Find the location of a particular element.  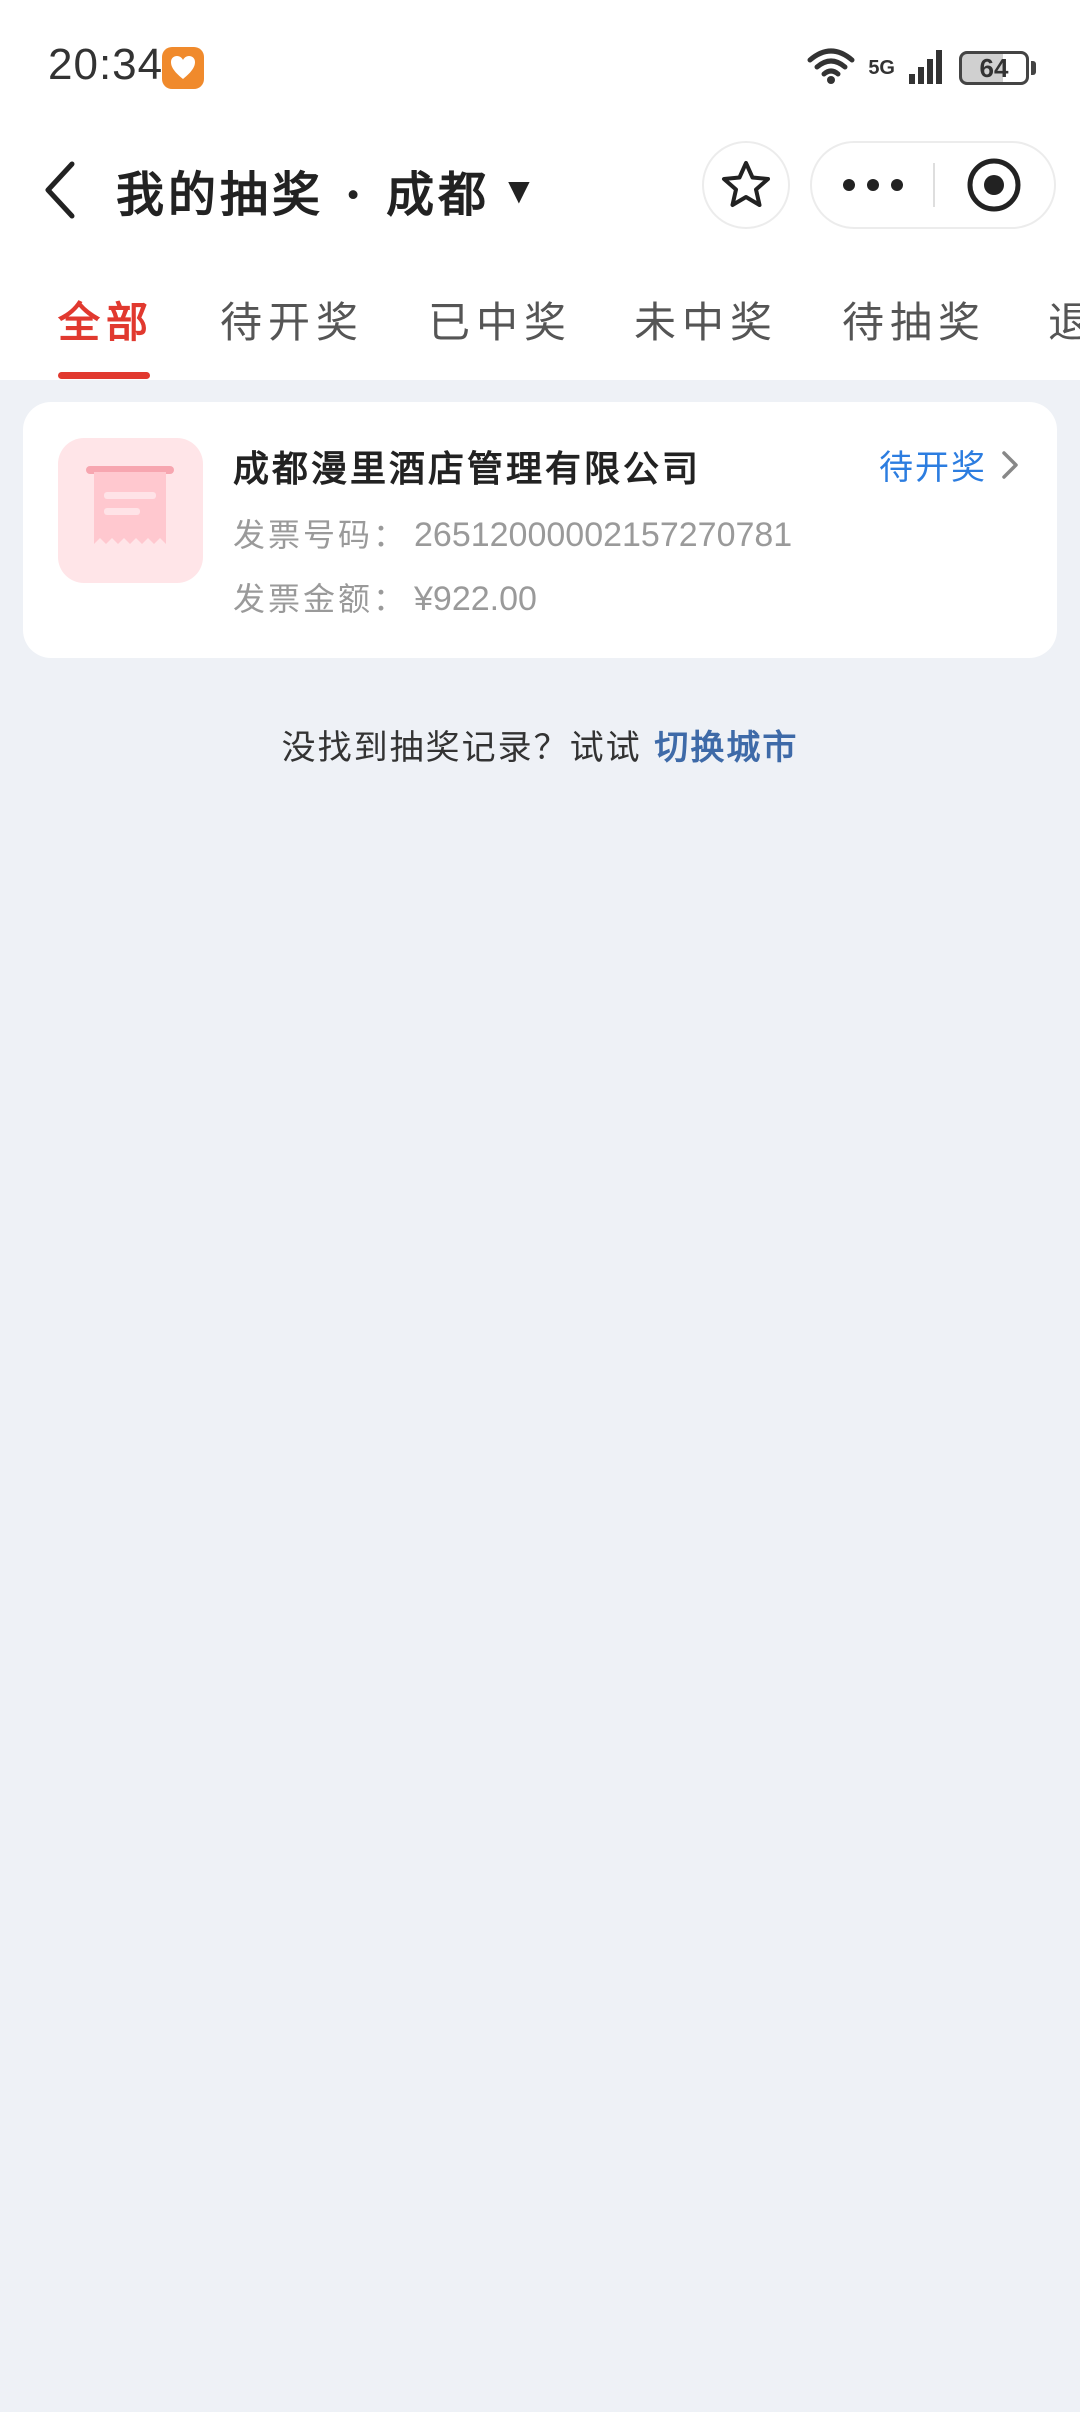

status-link: 待开奖 is located at coordinates (949, 464).